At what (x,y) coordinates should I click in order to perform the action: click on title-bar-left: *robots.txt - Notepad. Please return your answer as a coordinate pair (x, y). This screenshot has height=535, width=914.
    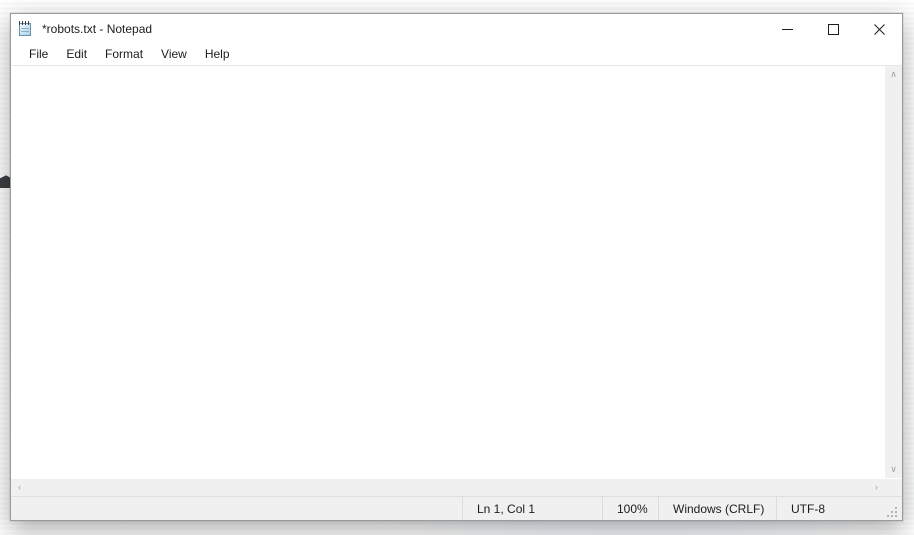
    Looking at the image, I should click on (387, 29).